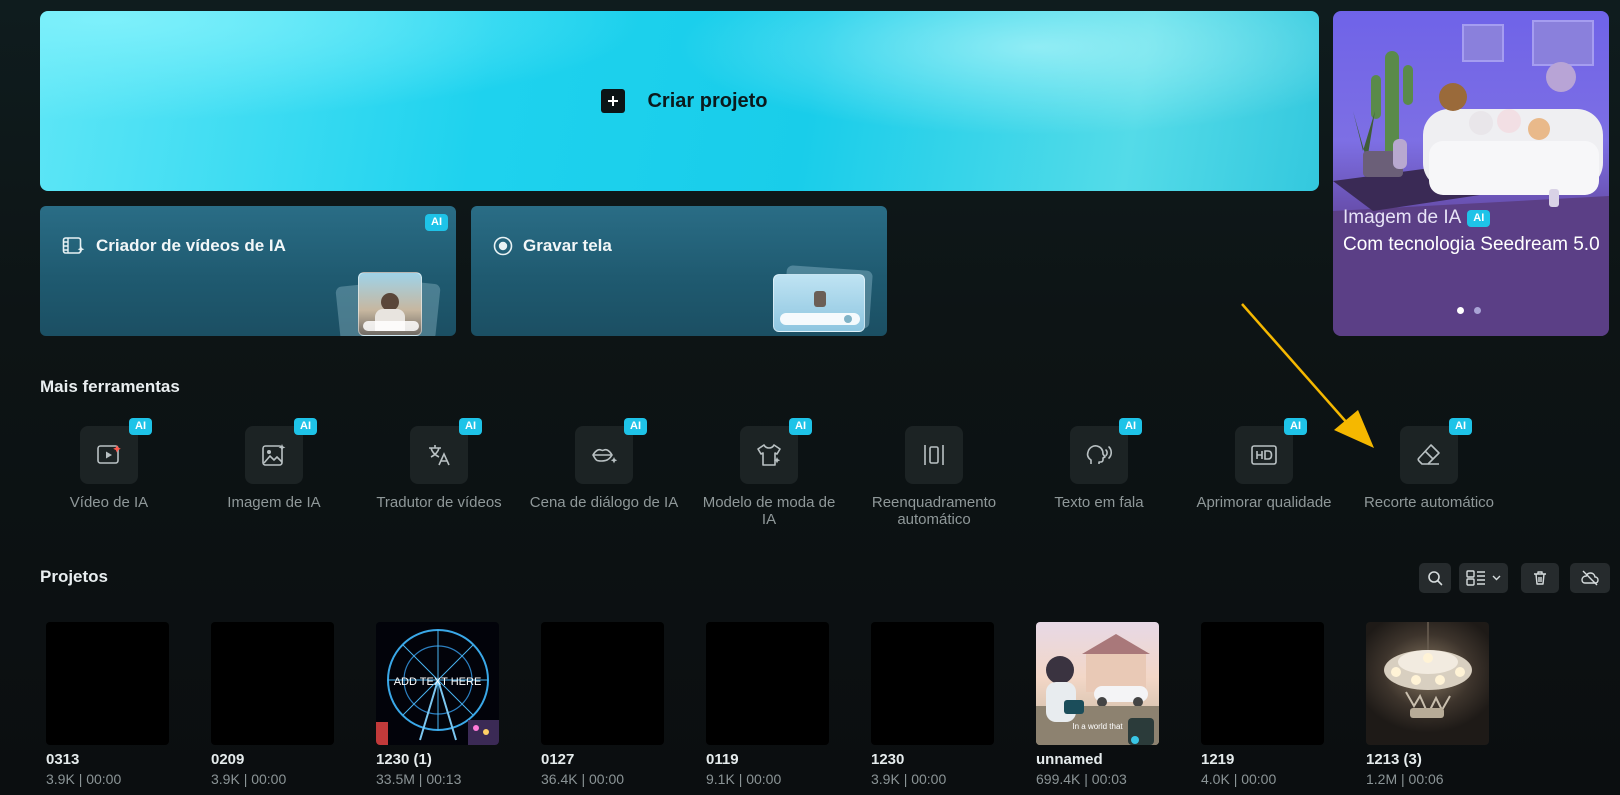  Describe the element at coordinates (826, 300) in the screenshot. I see `record-screen-illustration` at that location.